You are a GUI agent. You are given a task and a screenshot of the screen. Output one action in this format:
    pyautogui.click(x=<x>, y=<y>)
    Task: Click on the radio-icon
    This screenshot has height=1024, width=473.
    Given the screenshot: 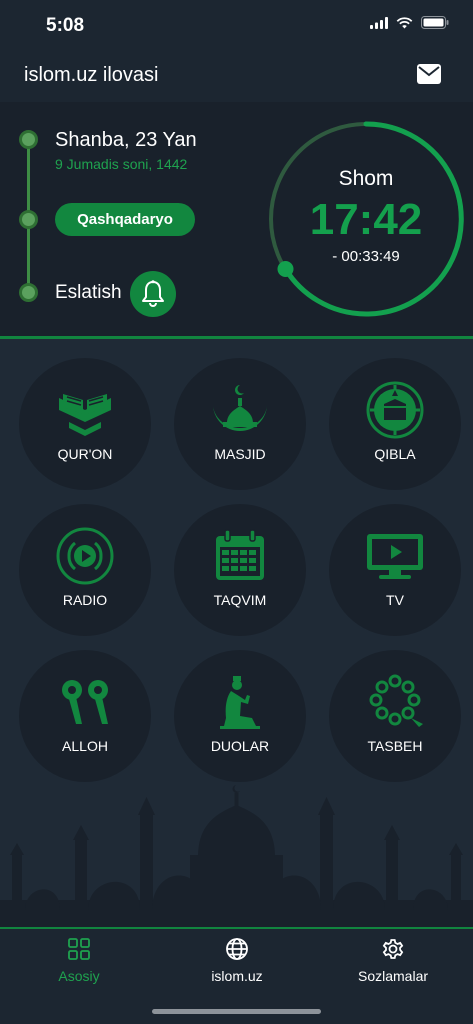 What is the action you would take?
    pyautogui.click(x=85, y=556)
    